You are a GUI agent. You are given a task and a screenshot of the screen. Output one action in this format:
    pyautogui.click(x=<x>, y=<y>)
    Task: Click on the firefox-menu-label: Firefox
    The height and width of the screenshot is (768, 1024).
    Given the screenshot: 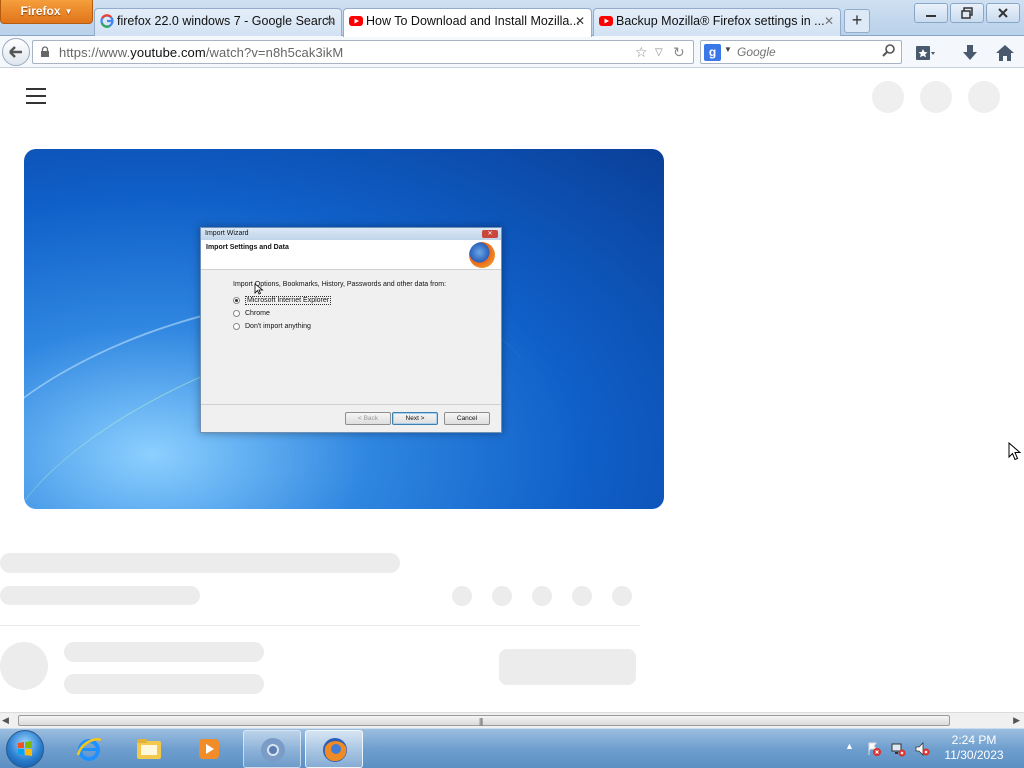 What is the action you would take?
    pyautogui.click(x=40, y=11)
    